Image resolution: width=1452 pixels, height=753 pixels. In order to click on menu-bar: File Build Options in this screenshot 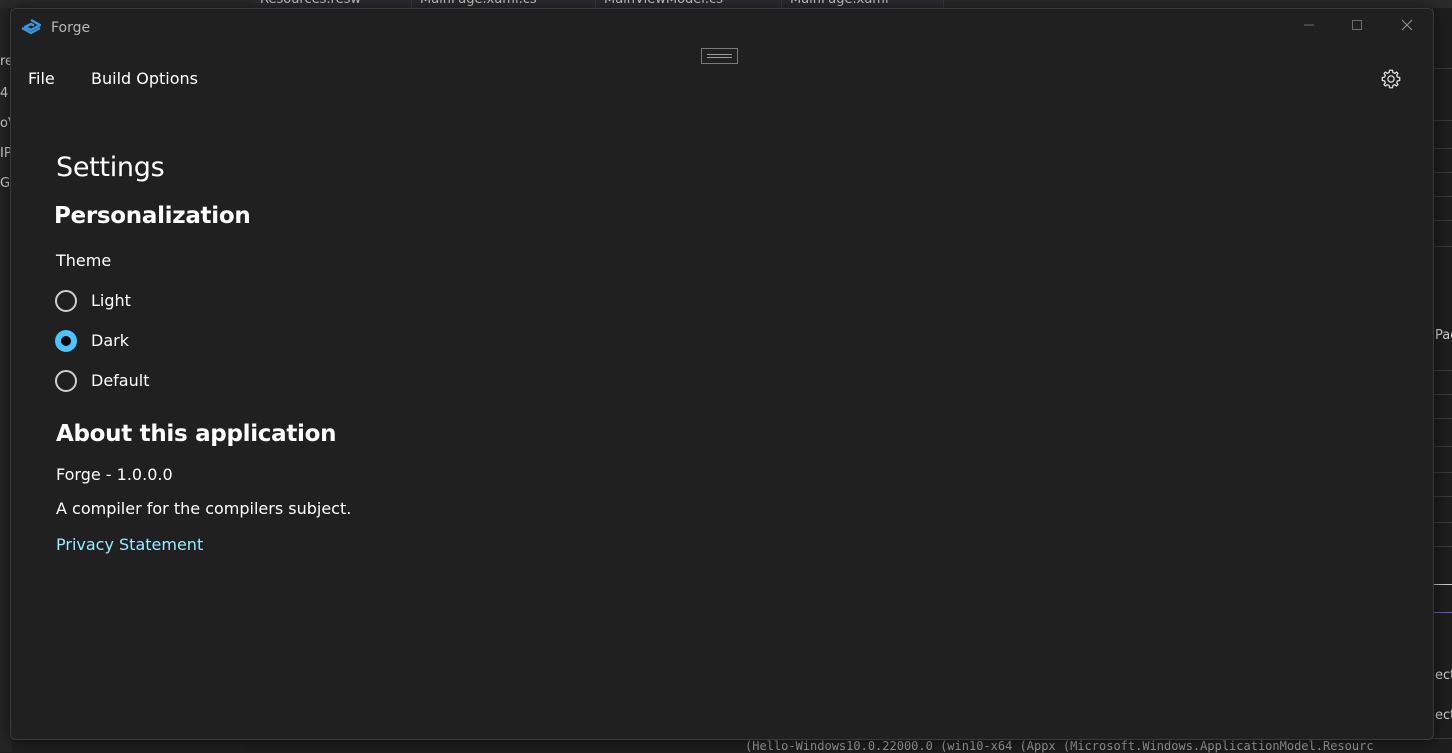, I will do `click(722, 79)`.